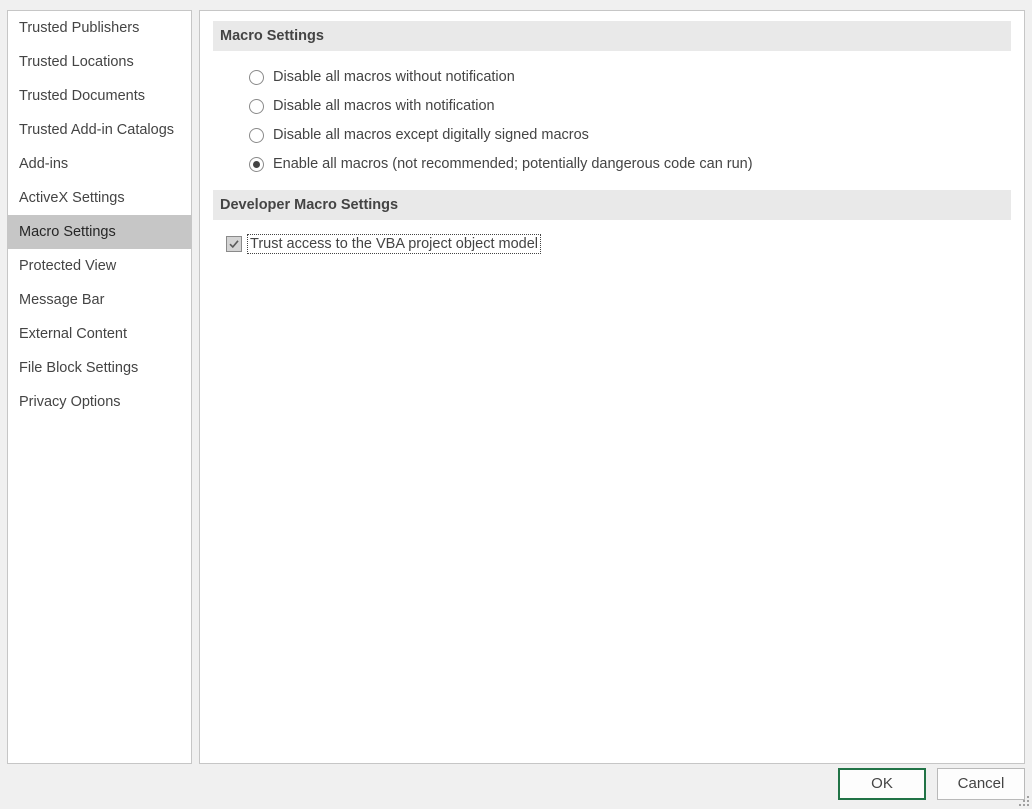  I want to click on radio-dot-icon, so click(256, 164).